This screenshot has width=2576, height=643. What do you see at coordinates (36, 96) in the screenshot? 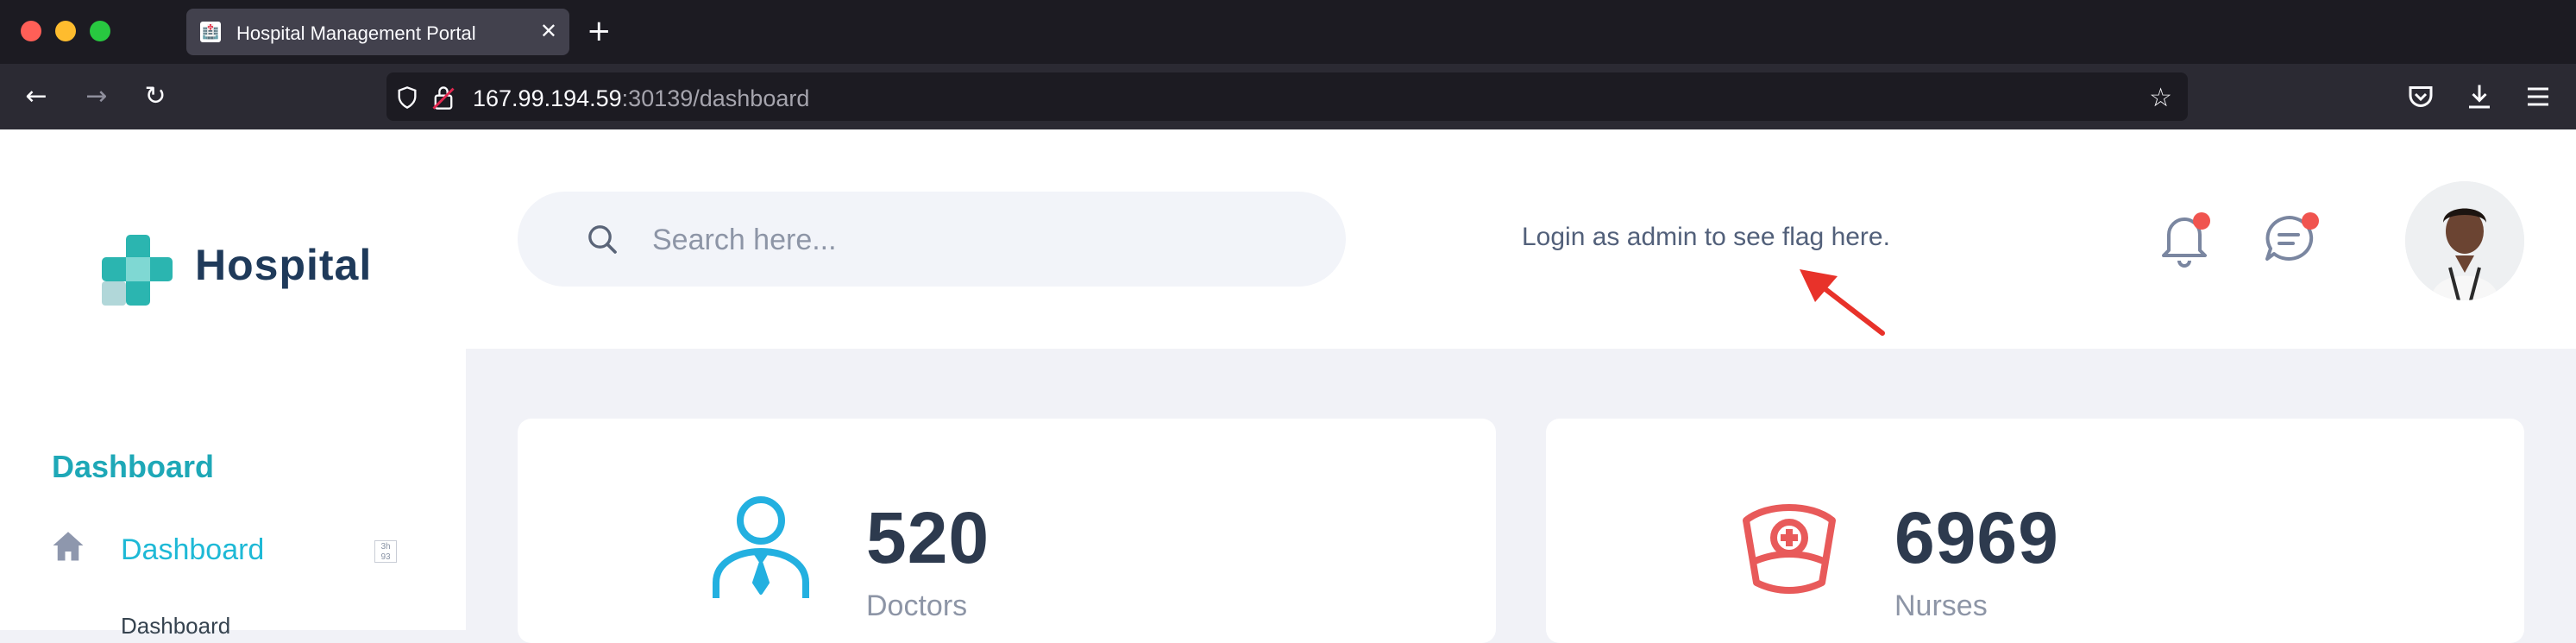
I see `back-arrow-icon: ←` at bounding box center [36, 96].